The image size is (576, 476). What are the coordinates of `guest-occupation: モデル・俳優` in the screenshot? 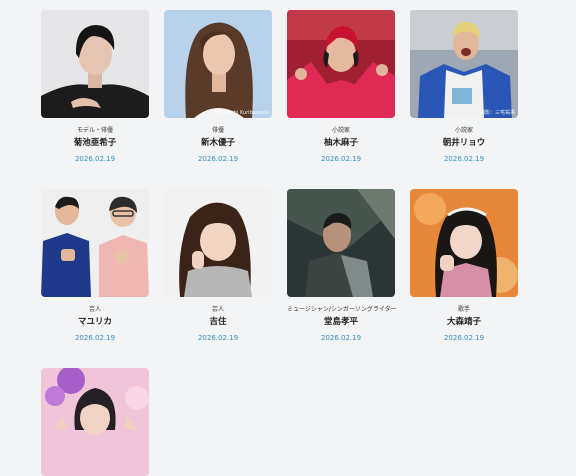 It's located at (94, 130).